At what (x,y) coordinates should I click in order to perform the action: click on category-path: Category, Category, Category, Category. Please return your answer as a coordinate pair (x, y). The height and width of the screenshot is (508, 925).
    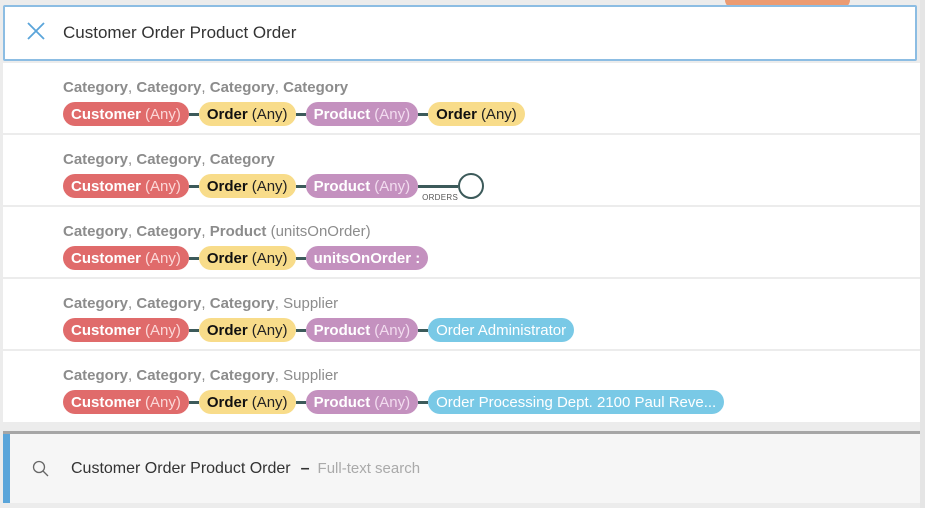
    Looking at the image, I should click on (491, 88).